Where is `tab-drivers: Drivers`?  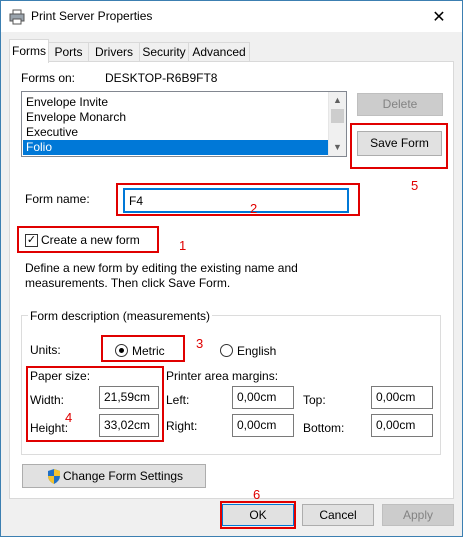
tab-drivers: Drivers is located at coordinates (114, 52).